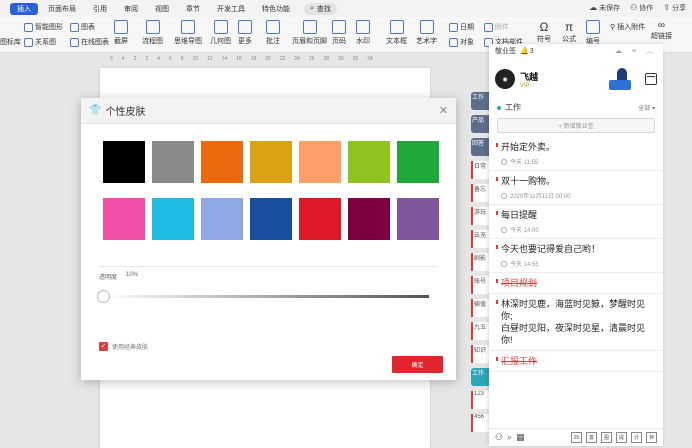 This screenshot has width=692, height=448. What do you see at coordinates (636, 437) in the screenshot?
I see `bottom-tool-button: 计` at bounding box center [636, 437].